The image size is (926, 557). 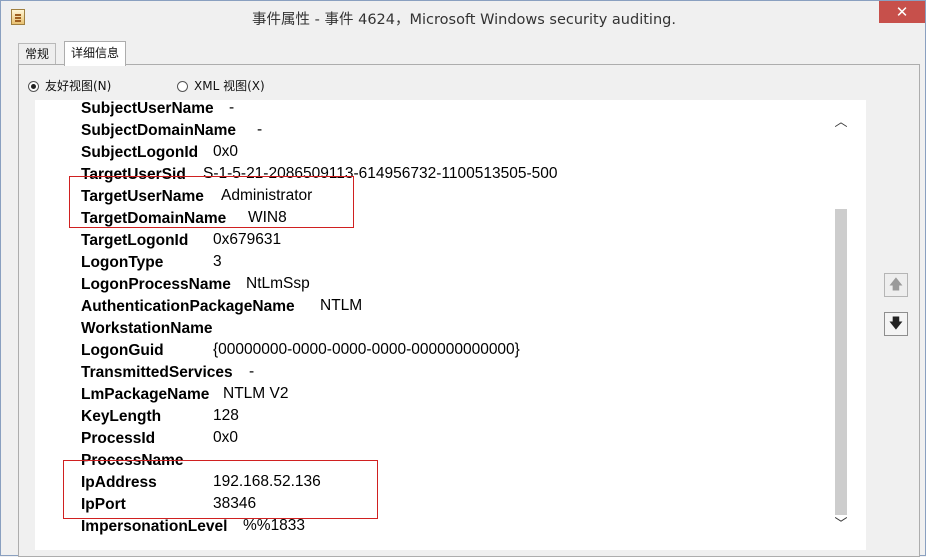 I want to click on detail-row: TransmittedServices -, so click(x=167, y=372).